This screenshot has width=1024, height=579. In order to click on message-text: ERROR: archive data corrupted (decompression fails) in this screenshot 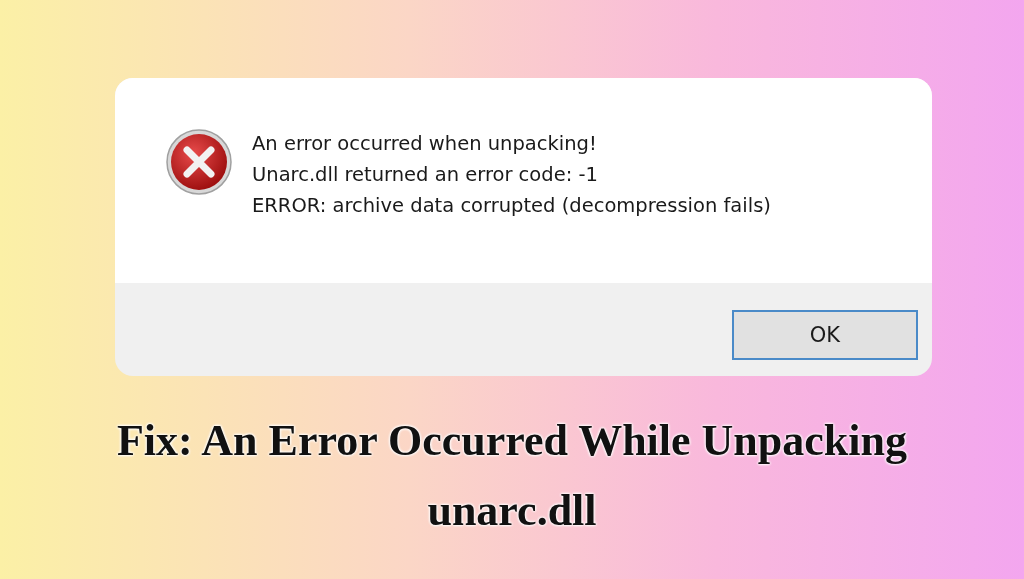, I will do `click(511, 206)`.